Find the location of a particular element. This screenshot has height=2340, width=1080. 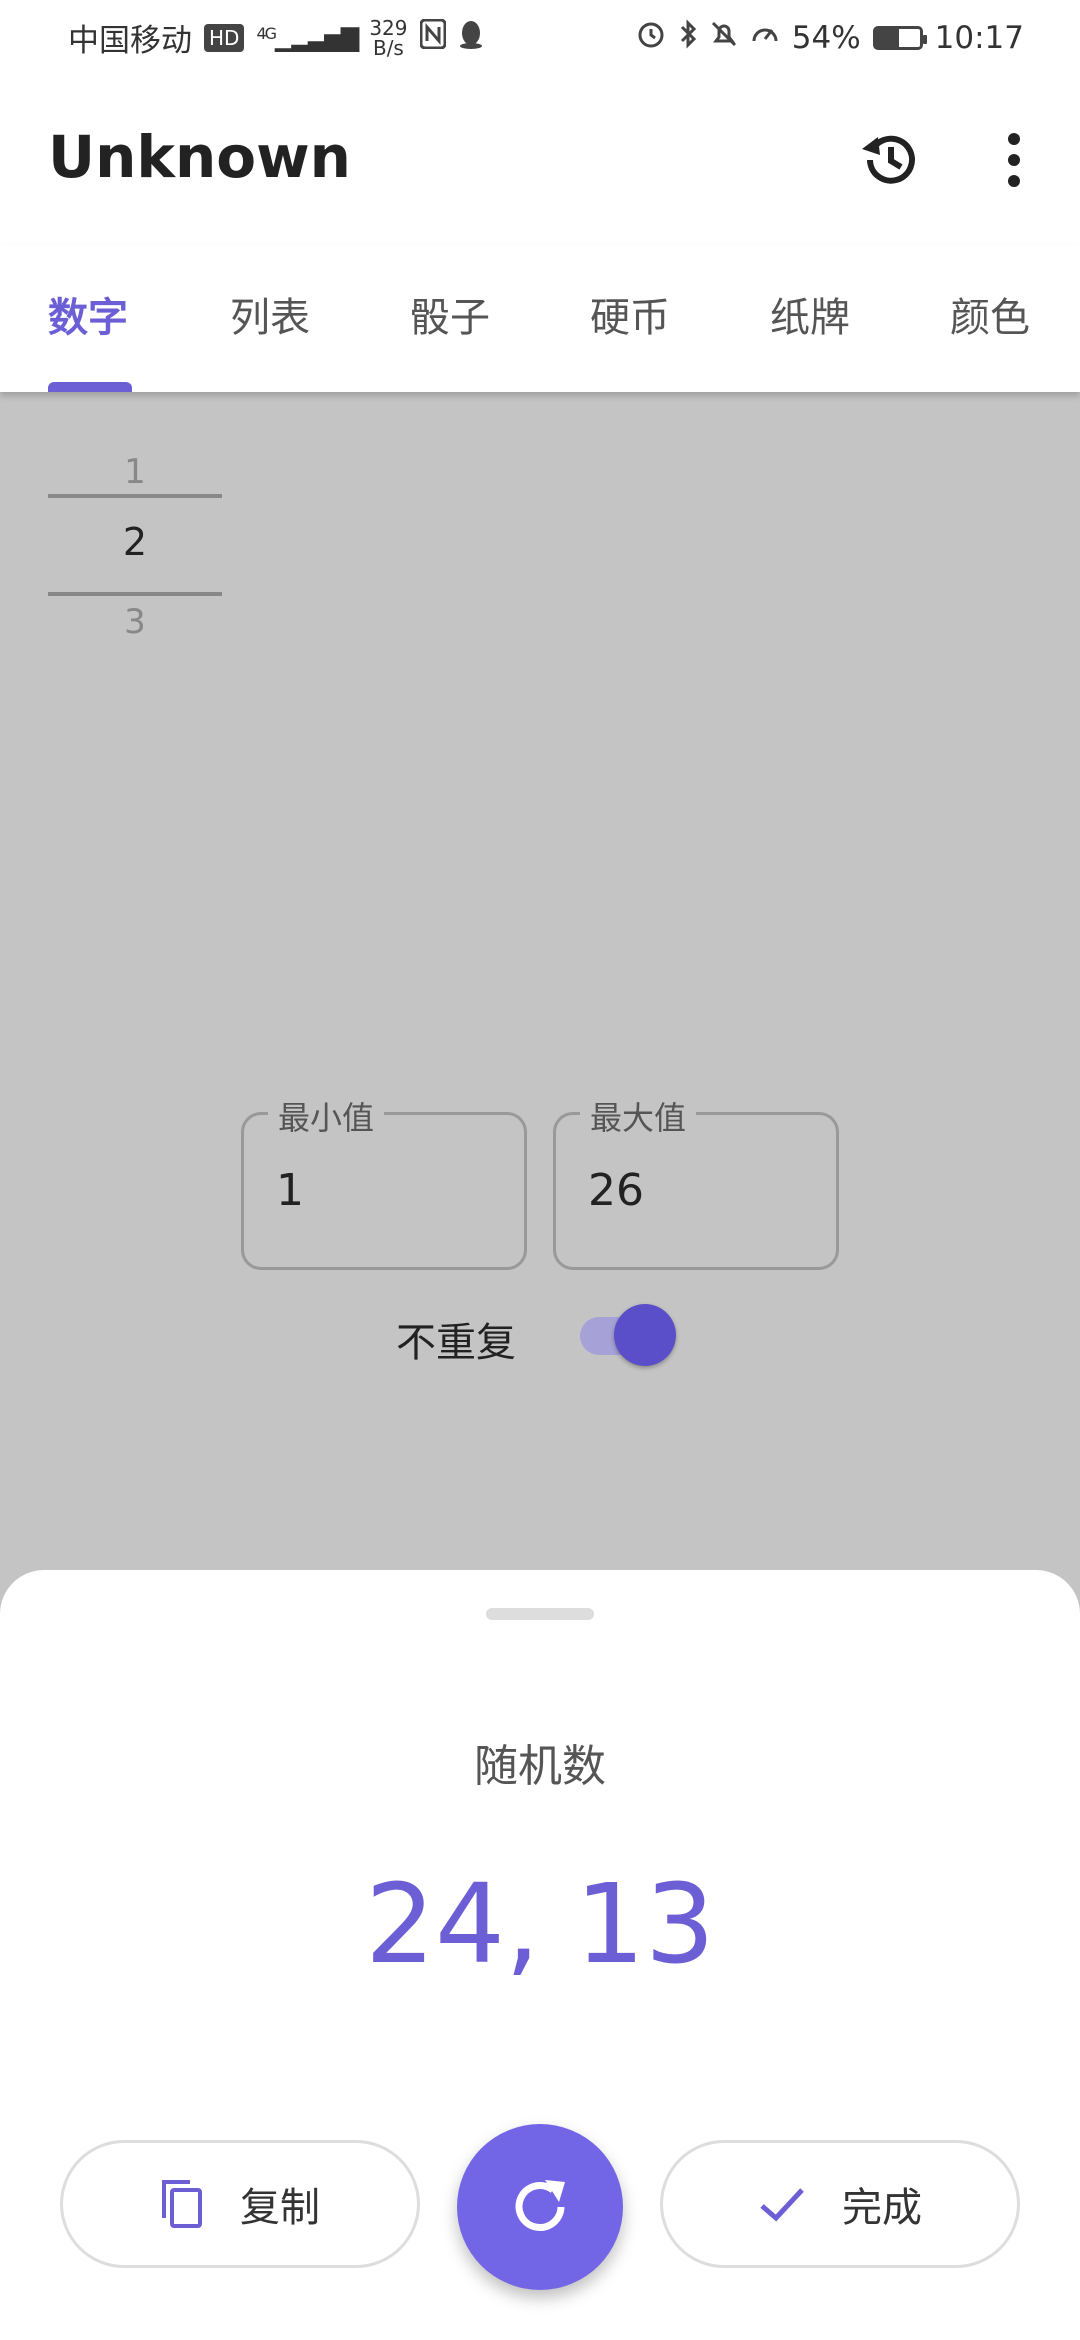

tab-dice: 骰子 is located at coordinates (450, 318).